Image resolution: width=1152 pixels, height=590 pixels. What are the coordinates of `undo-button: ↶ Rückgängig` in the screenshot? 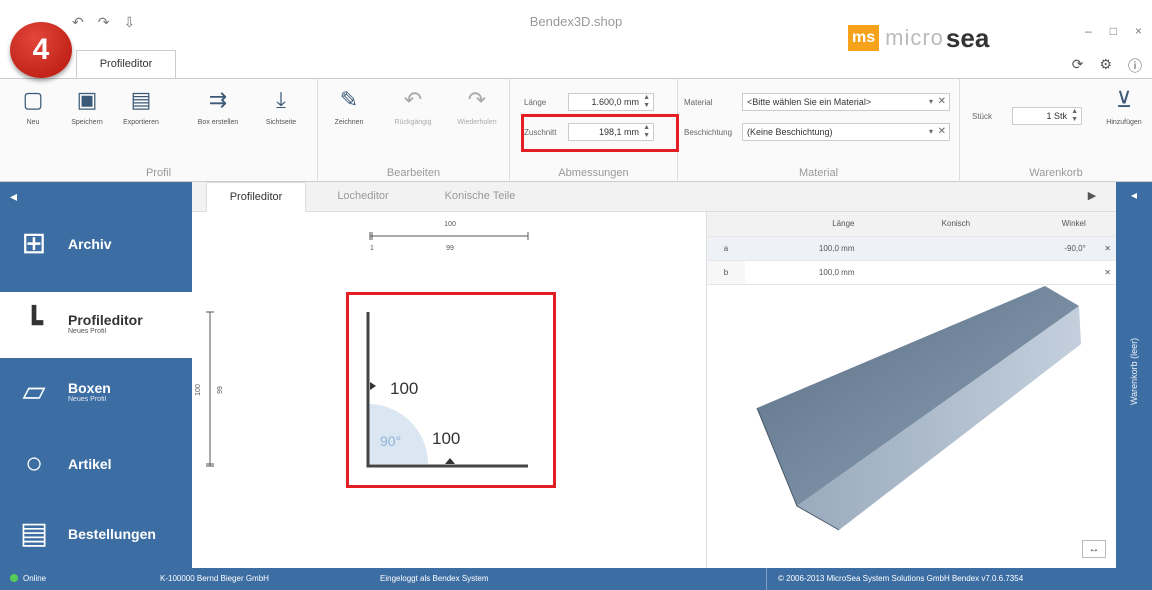 It's located at (413, 106).